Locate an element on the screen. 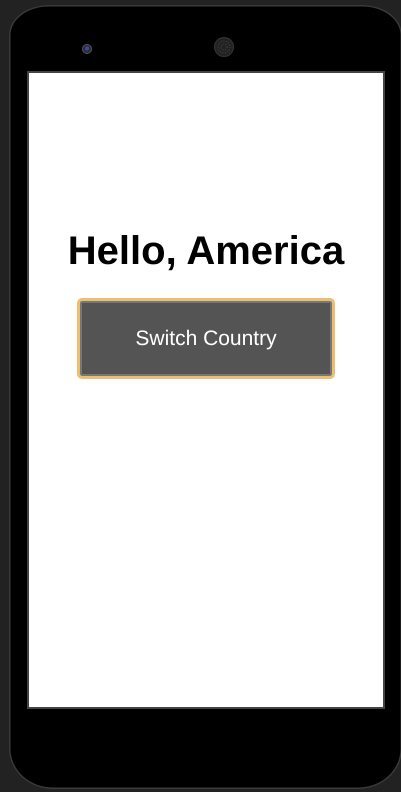  speaker-icon is located at coordinates (224, 47).